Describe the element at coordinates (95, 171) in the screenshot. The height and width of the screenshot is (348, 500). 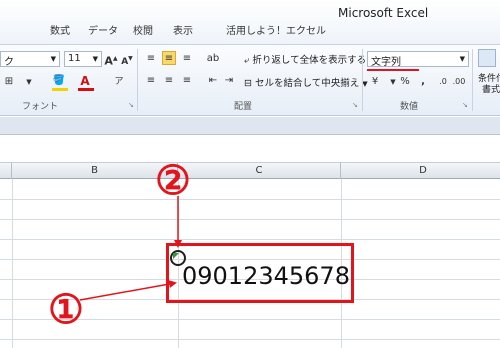
I see `column-header-b: B` at that location.